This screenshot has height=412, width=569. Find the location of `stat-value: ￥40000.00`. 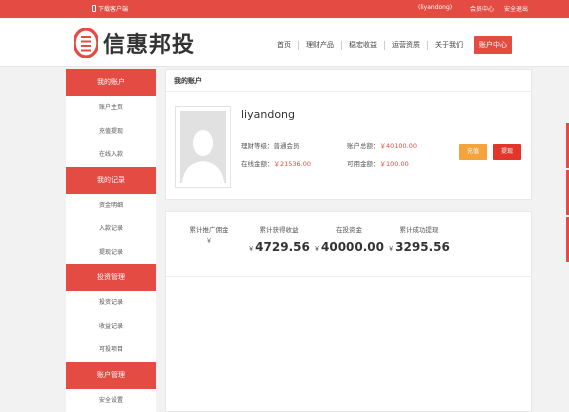

stat-value: ￥40000.00 is located at coordinates (349, 247).